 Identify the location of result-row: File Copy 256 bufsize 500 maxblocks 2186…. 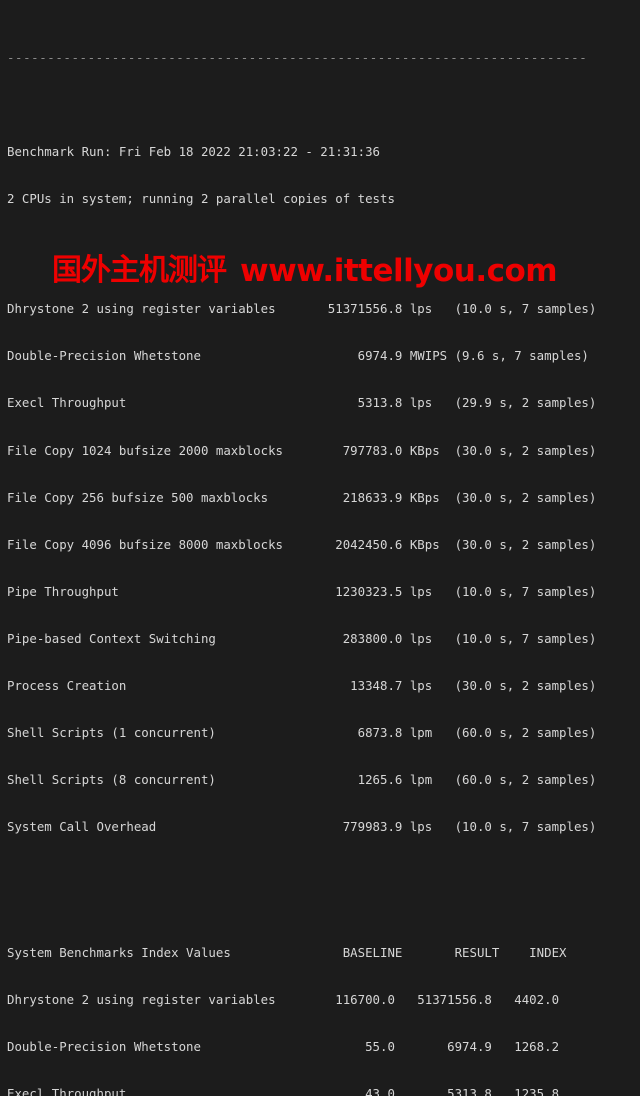
(302, 497).